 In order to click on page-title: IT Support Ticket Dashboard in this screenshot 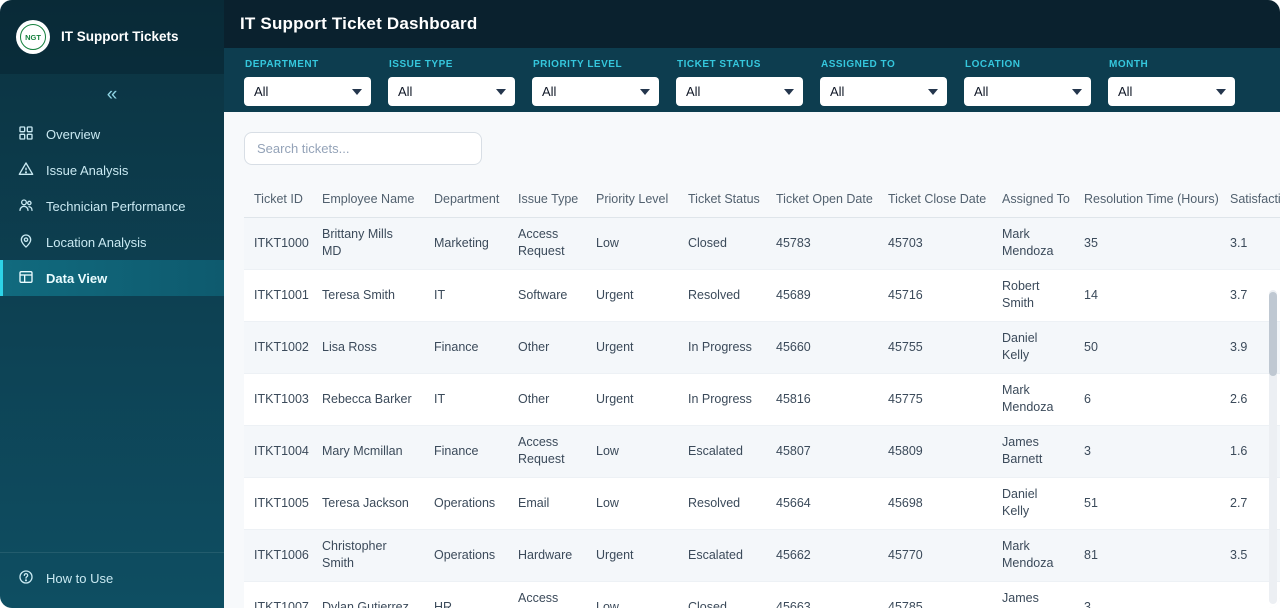, I will do `click(359, 23)`.